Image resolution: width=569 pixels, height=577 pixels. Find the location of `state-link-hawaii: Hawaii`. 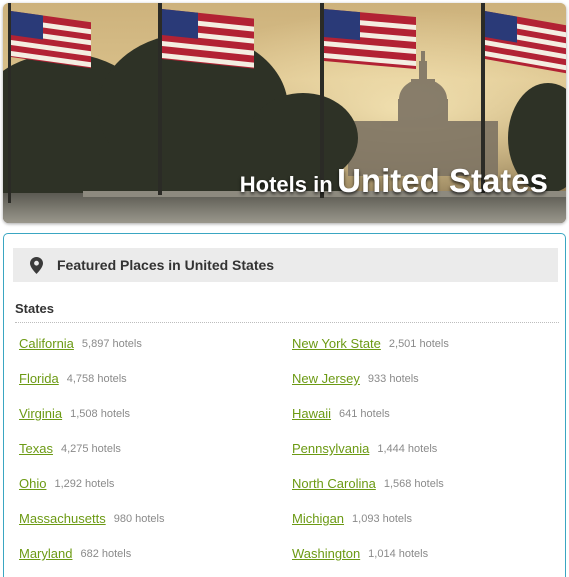

state-link-hawaii: Hawaii is located at coordinates (311, 413).